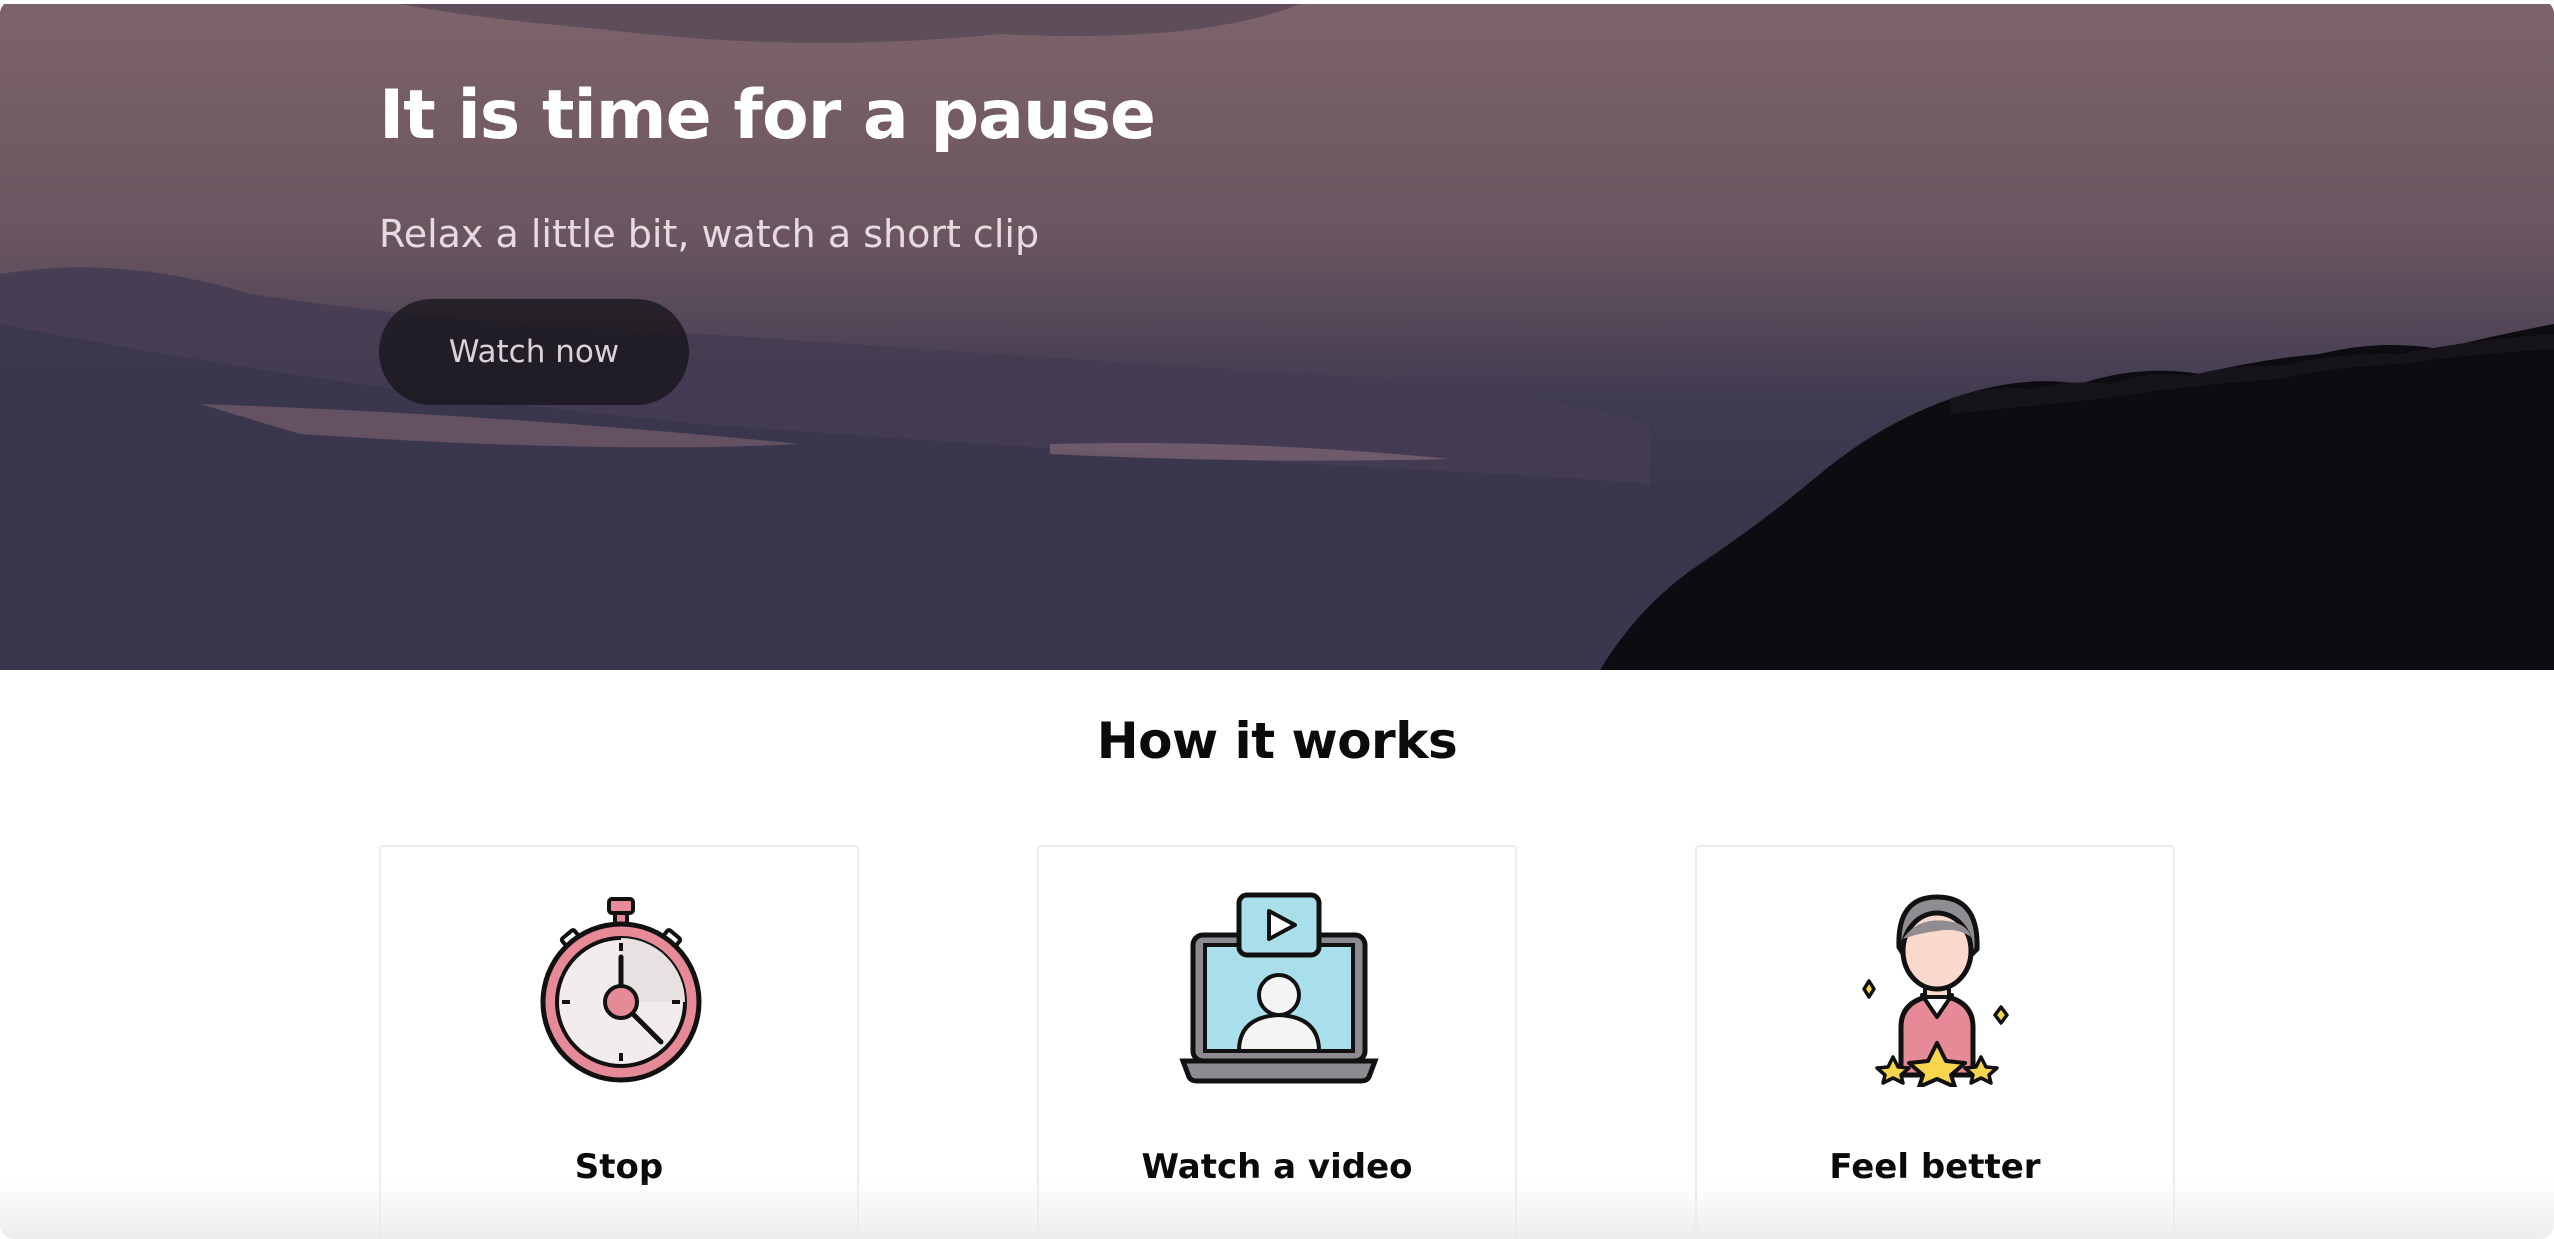  I want to click on card-stop: Stop, so click(619, 1042).